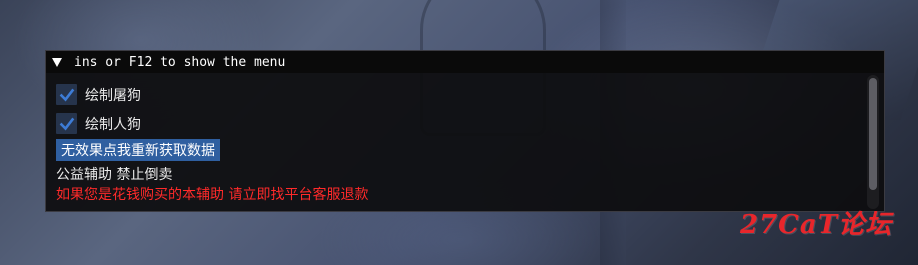 The width and height of the screenshot is (918, 265). I want to click on draw-tu-dog-label: 绘制屠狗, so click(113, 95).